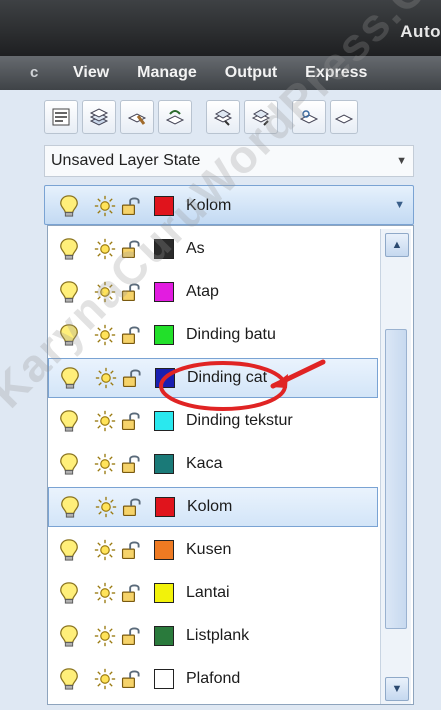 The image size is (441, 710). I want to click on layer-states-button, so click(99, 117).